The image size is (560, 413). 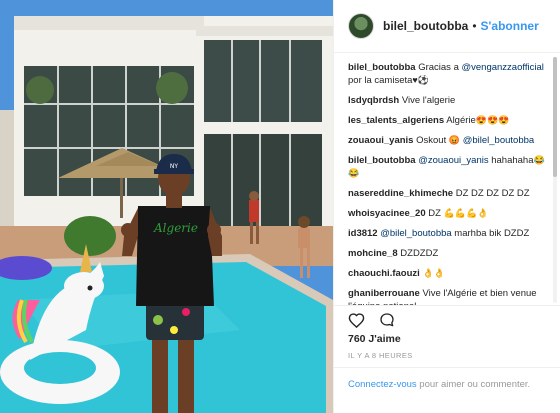 I want to click on comment-username: les_talents_algeriens, so click(x=396, y=120).